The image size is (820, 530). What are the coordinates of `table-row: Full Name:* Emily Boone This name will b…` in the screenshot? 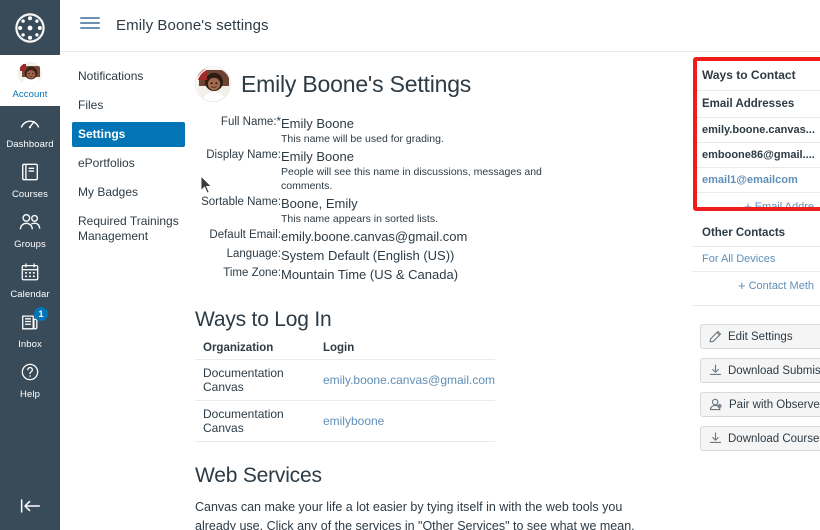 It's located at (395, 132).